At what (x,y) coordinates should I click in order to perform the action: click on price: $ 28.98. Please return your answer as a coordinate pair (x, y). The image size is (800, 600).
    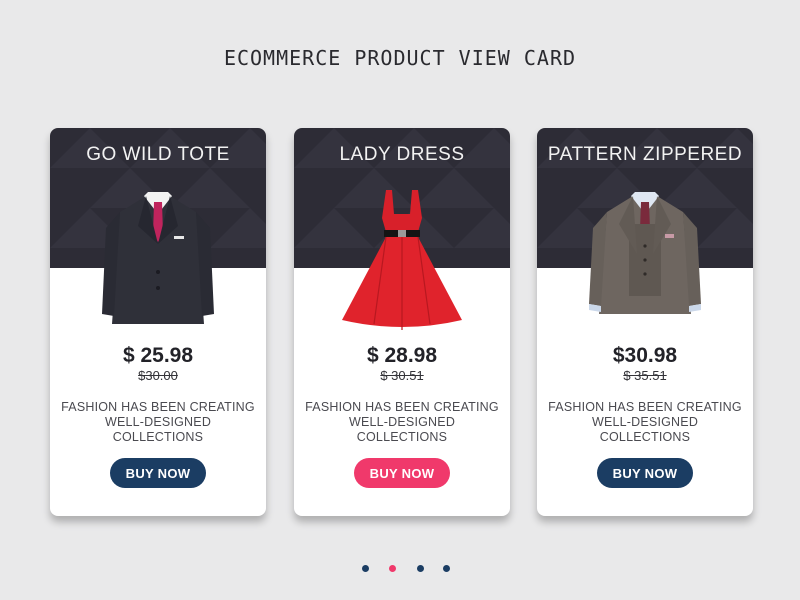
    Looking at the image, I should click on (402, 355).